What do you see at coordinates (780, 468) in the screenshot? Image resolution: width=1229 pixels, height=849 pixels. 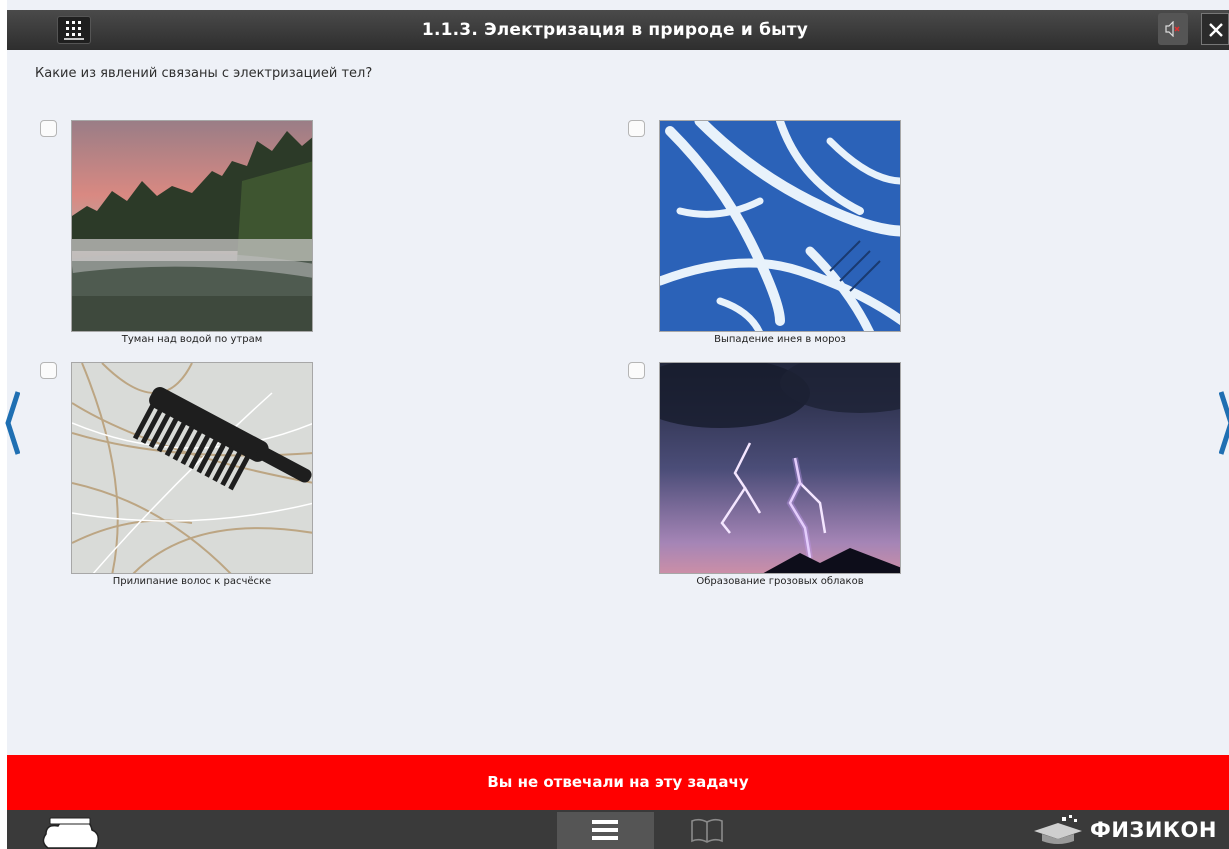 I see `answer-image-lightning` at bounding box center [780, 468].